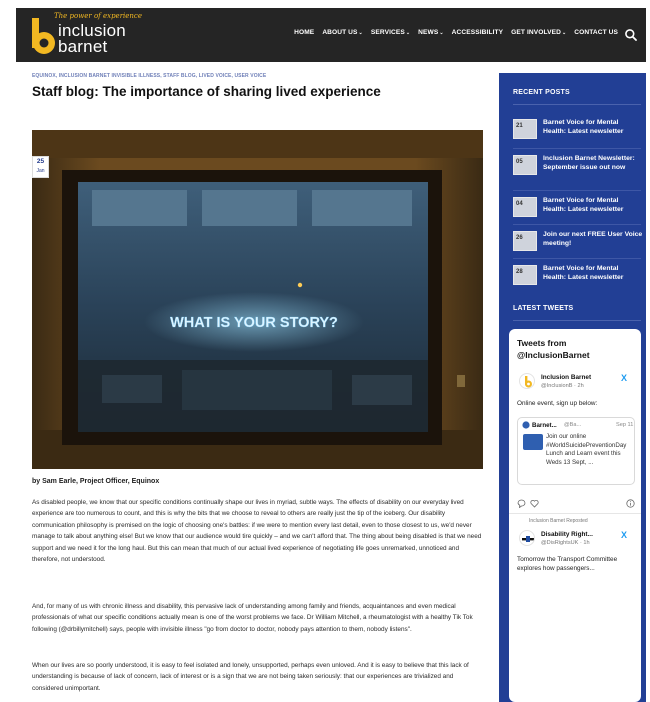 The width and height of the screenshot is (650, 702). I want to click on disability-rights-logo-icon, so click(528, 539).